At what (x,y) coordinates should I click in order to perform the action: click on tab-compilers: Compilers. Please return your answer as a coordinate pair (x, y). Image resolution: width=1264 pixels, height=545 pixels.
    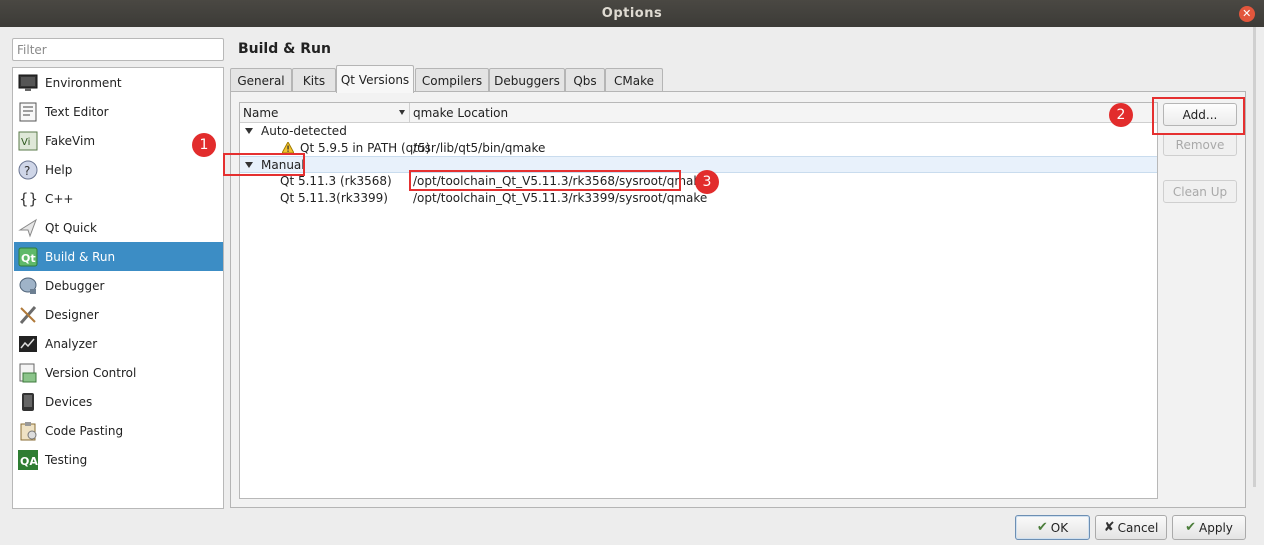
    Looking at the image, I should click on (452, 80).